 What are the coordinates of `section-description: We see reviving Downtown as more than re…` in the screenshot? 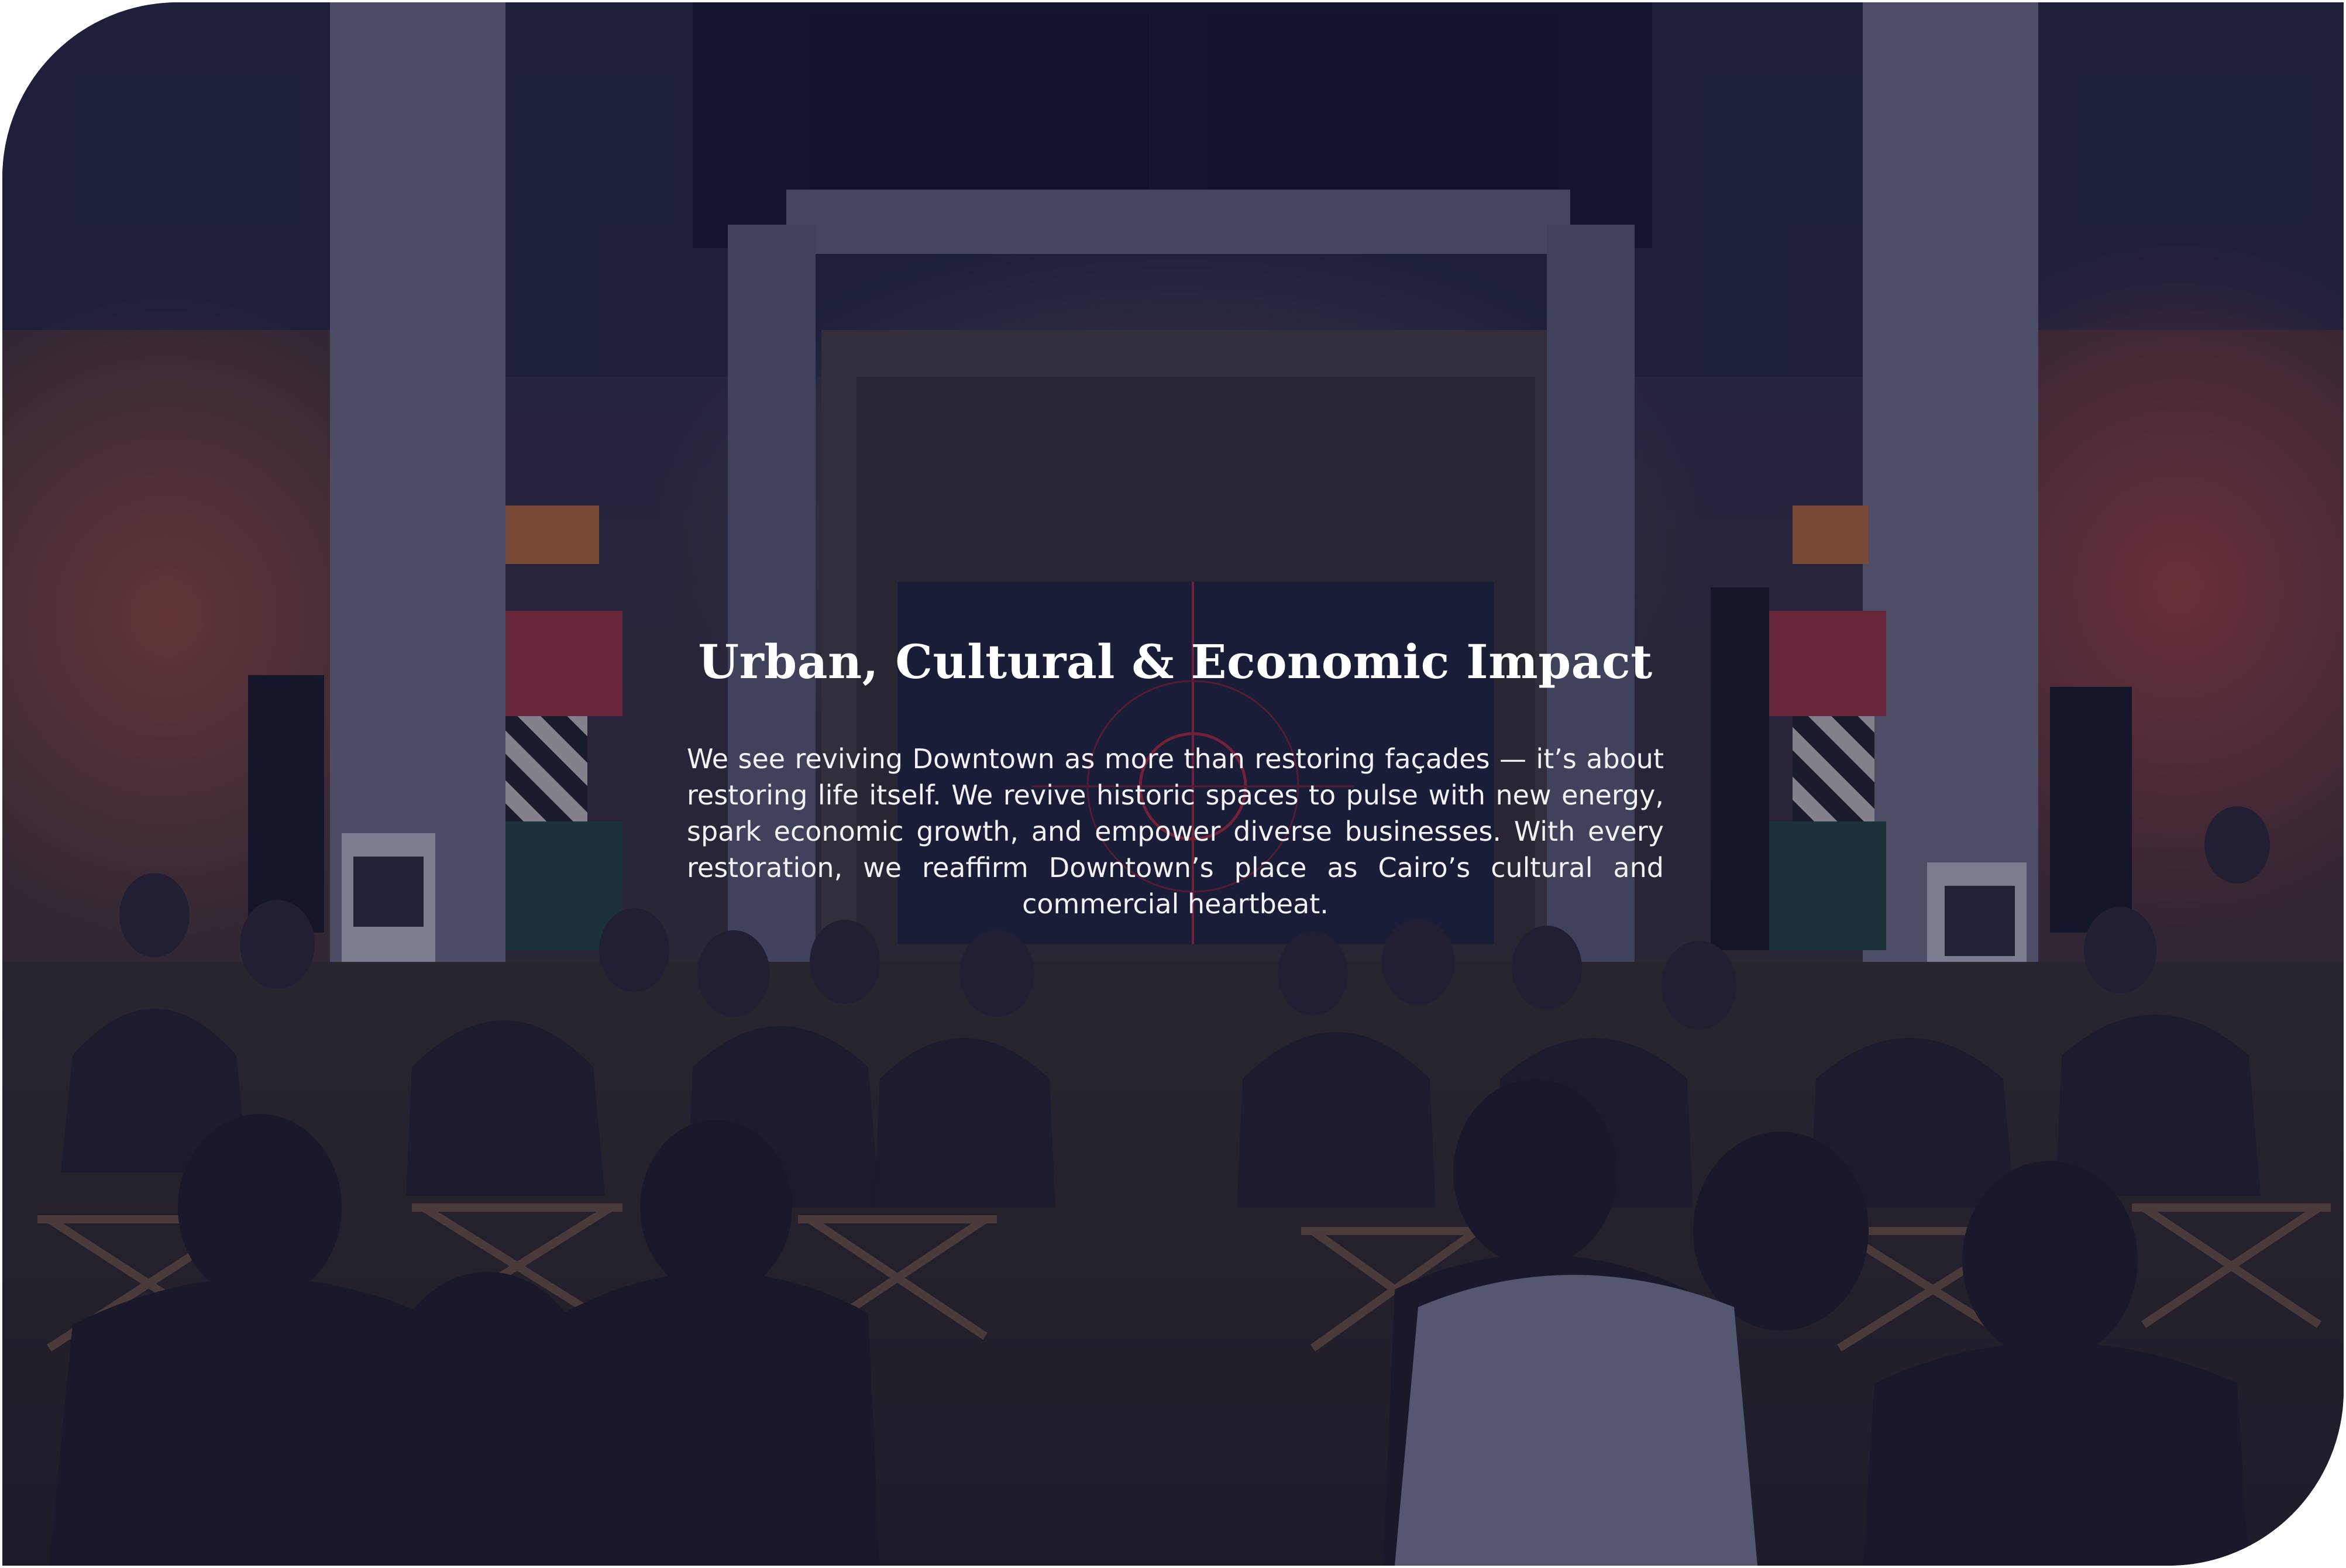 It's located at (1176, 832).